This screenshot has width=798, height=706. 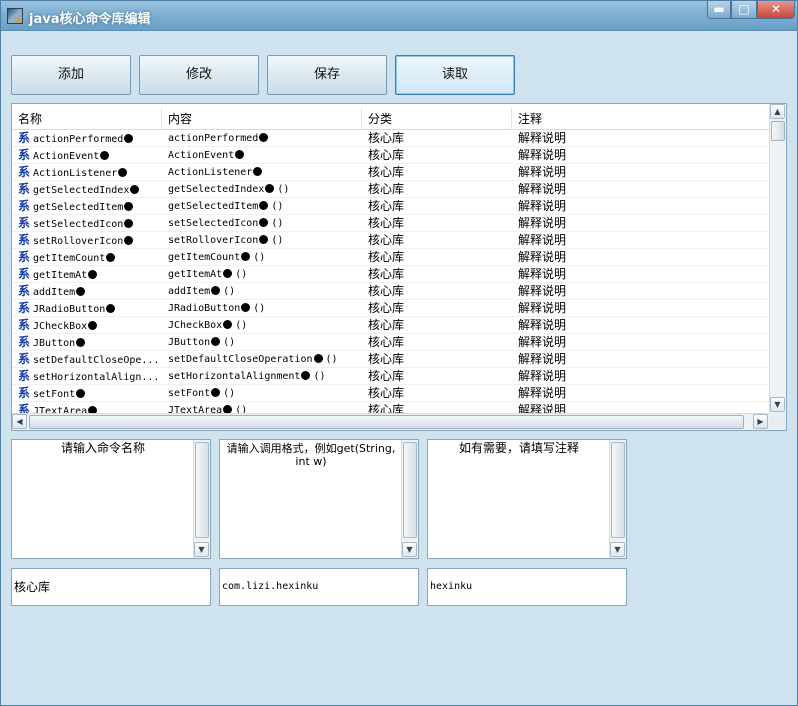 I want to click on cell-name: 系 ActionListener, so click(x=87, y=172).